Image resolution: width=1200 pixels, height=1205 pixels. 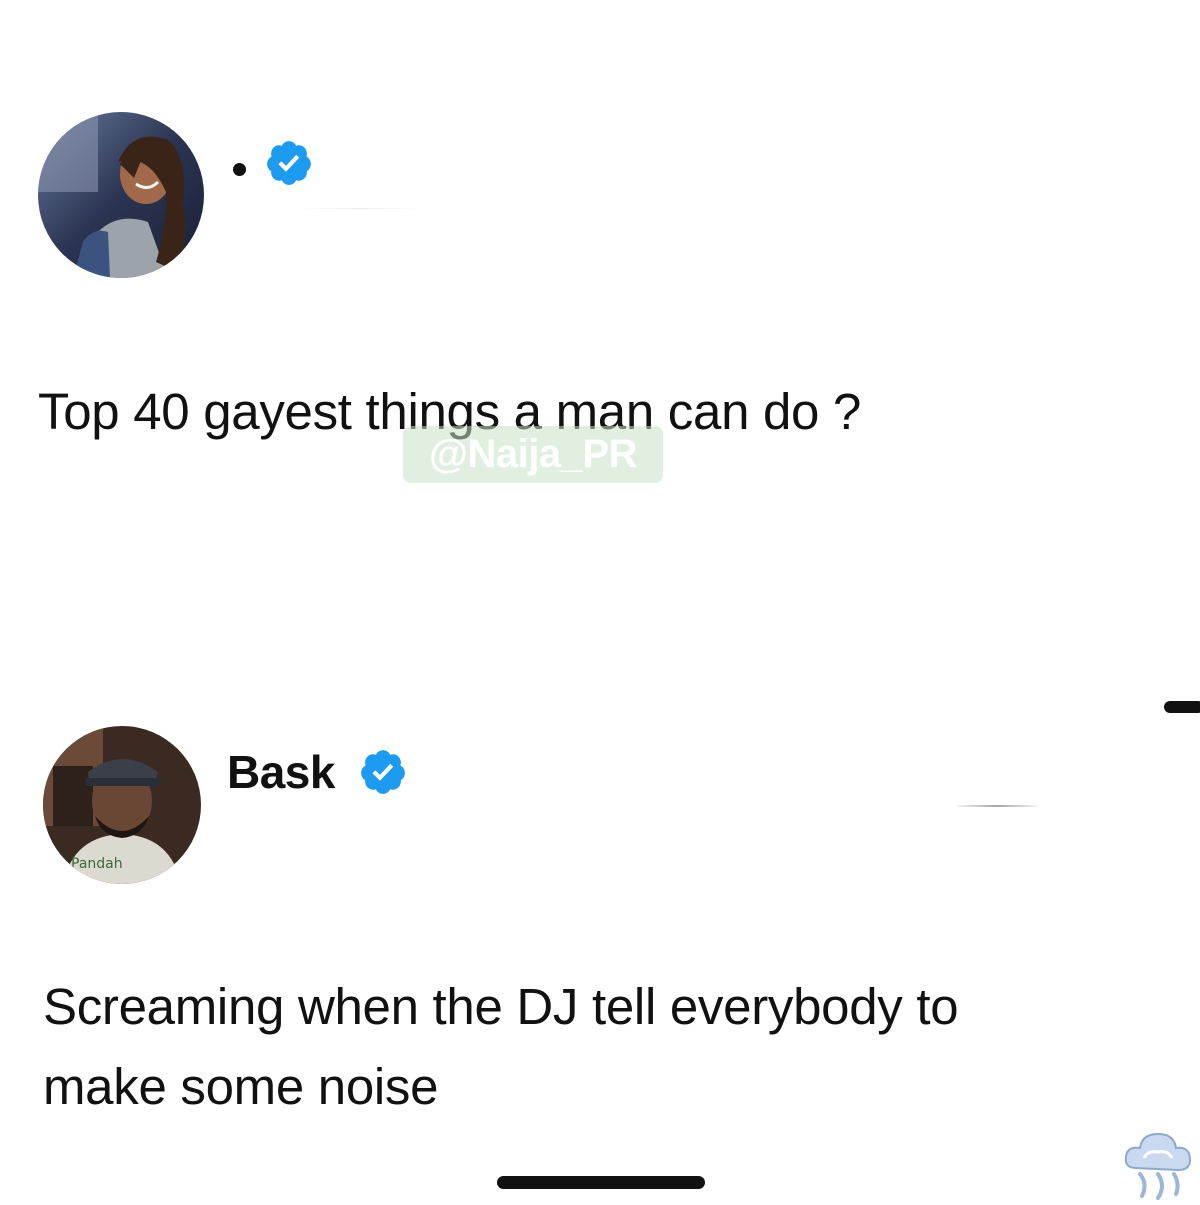 What do you see at coordinates (281, 772) in the screenshot?
I see `display-name: Bask` at bounding box center [281, 772].